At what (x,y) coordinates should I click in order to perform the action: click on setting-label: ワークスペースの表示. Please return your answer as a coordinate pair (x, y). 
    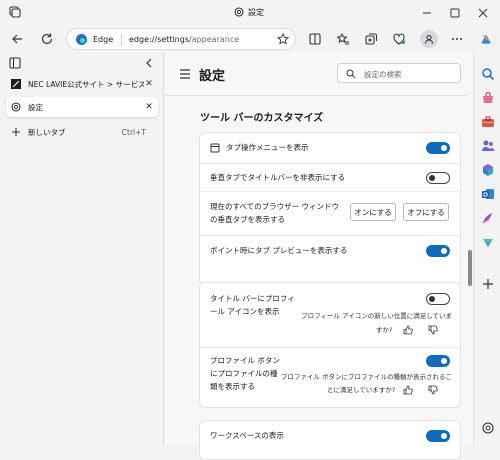
    Looking at the image, I should click on (247, 435).